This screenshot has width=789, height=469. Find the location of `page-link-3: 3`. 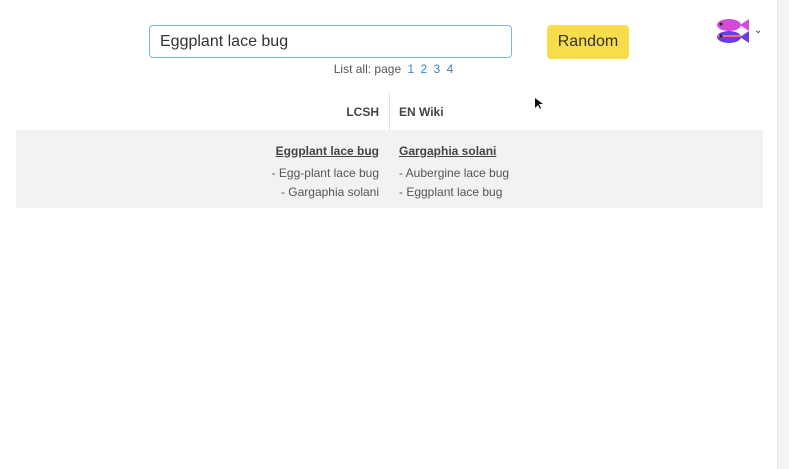

page-link-3: 3 is located at coordinates (437, 69).